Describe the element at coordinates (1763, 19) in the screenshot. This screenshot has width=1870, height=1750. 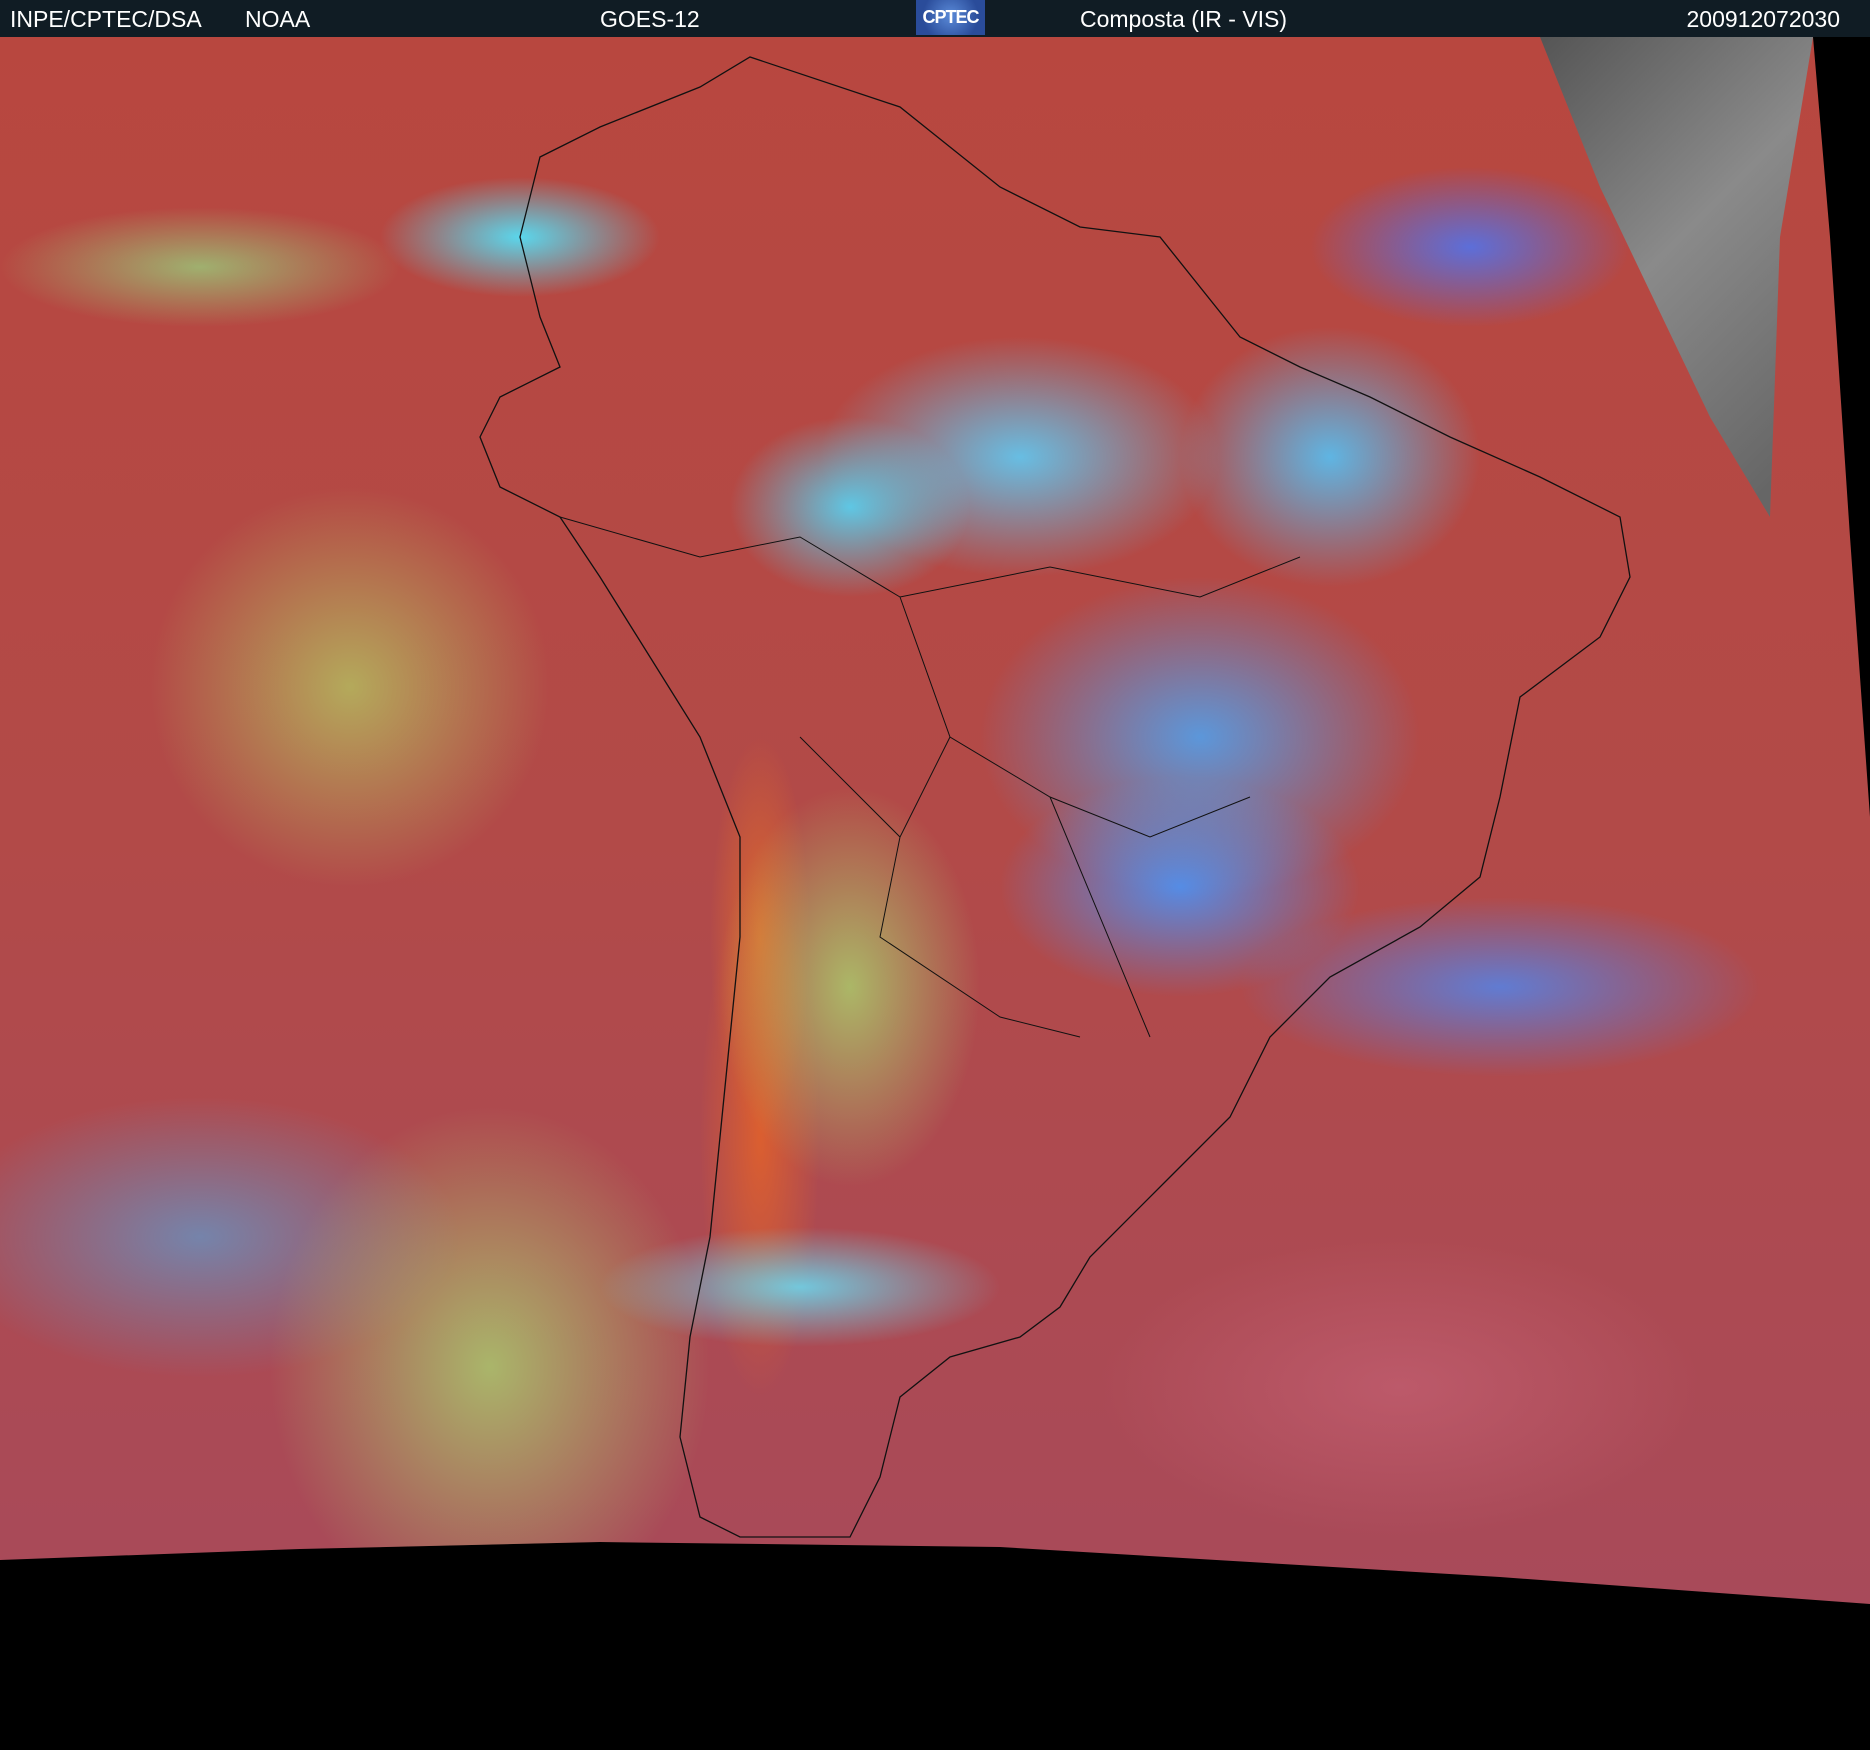
I see `timestamp-label: 200912072030` at that location.